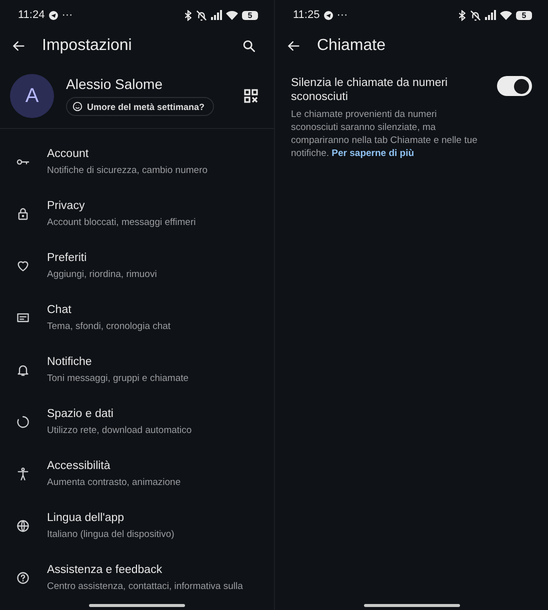  Describe the element at coordinates (514, 86) in the screenshot. I see `toggle-switch` at that location.